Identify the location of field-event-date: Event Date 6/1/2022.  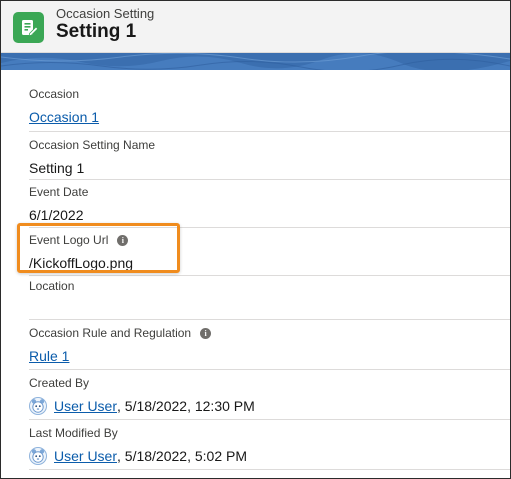
(58, 204).